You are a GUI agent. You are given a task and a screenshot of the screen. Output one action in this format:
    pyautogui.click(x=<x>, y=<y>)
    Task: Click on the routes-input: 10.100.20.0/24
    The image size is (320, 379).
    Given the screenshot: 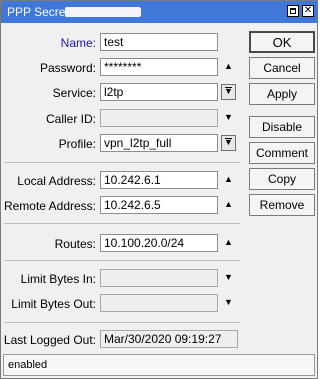 What is the action you would take?
    pyautogui.click(x=159, y=243)
    